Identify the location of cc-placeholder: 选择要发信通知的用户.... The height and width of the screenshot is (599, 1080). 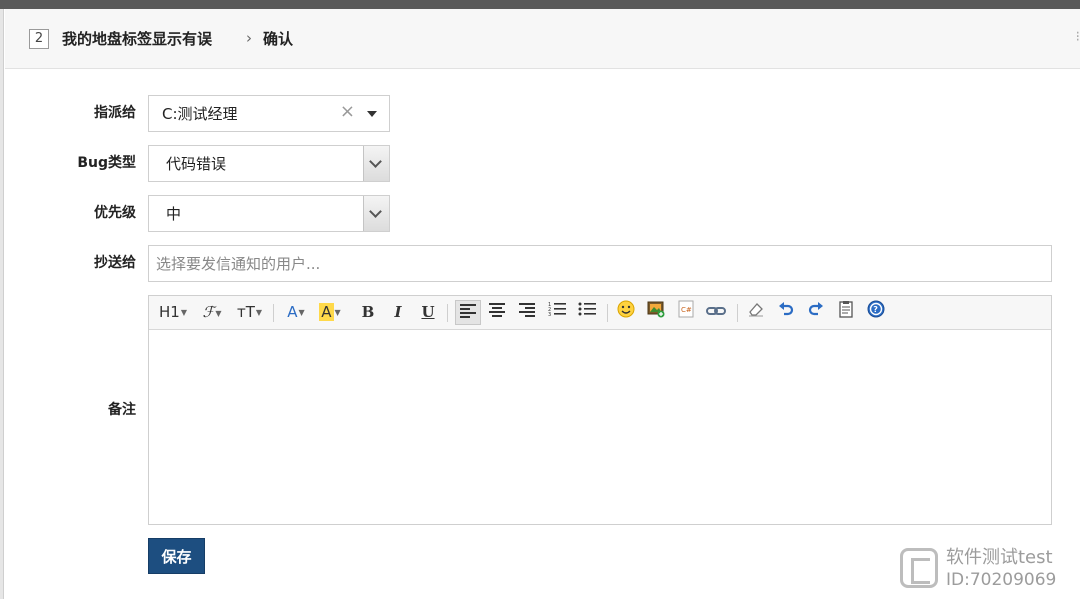
(238, 264).